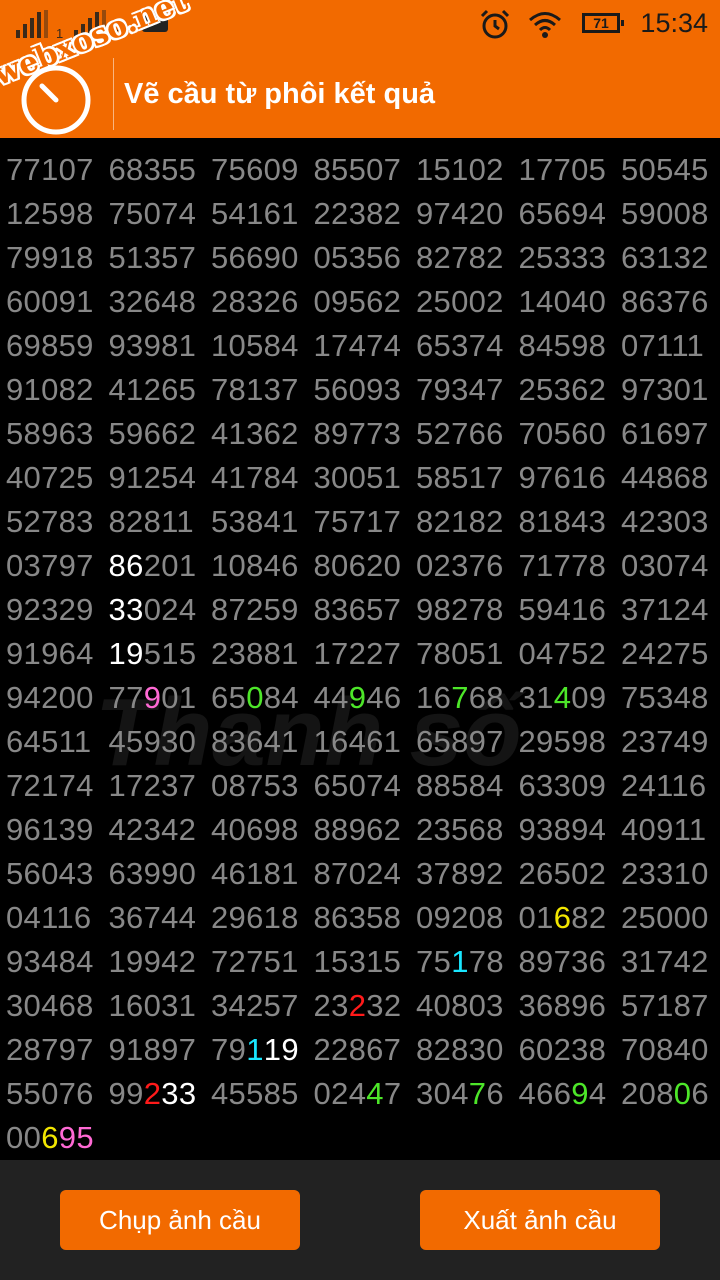 The image size is (720, 1280). What do you see at coordinates (153, 610) in the screenshot?
I see `grid-cell: 33024` at bounding box center [153, 610].